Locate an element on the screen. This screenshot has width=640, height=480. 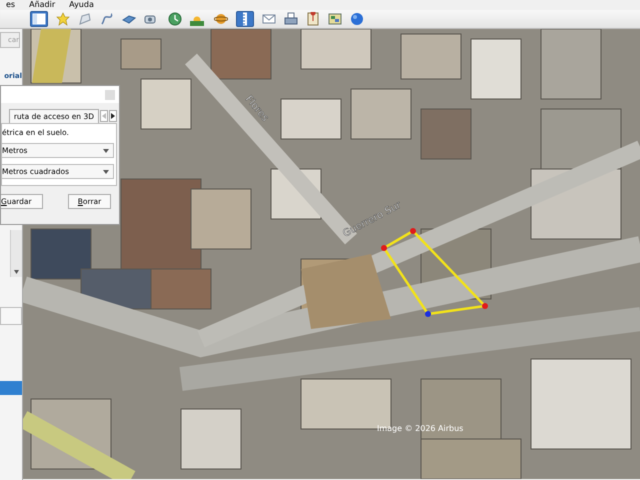
placemark-icon is located at coordinates (63, 19).